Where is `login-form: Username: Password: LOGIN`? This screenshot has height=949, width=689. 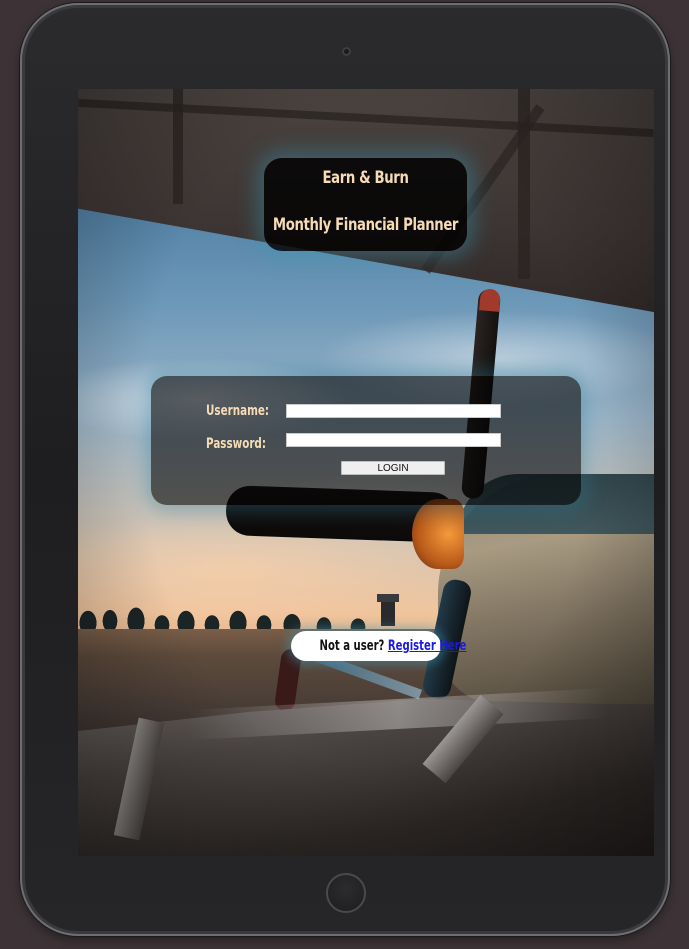 login-form: Username: Password: LOGIN is located at coordinates (366, 440).